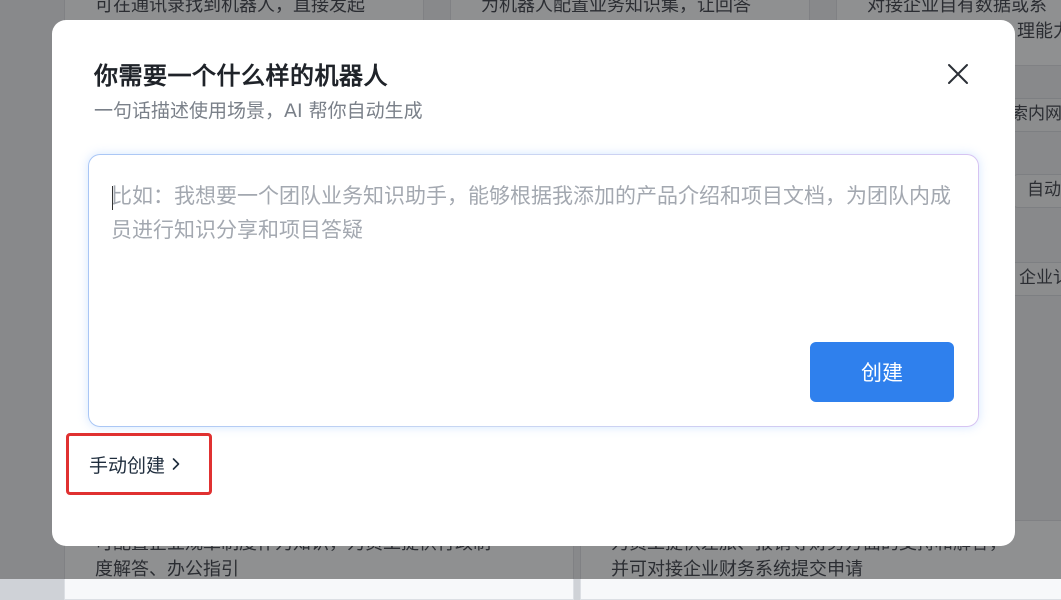 The image size is (1061, 600). I want to click on manual-create-link: 手动创建, so click(139, 464).